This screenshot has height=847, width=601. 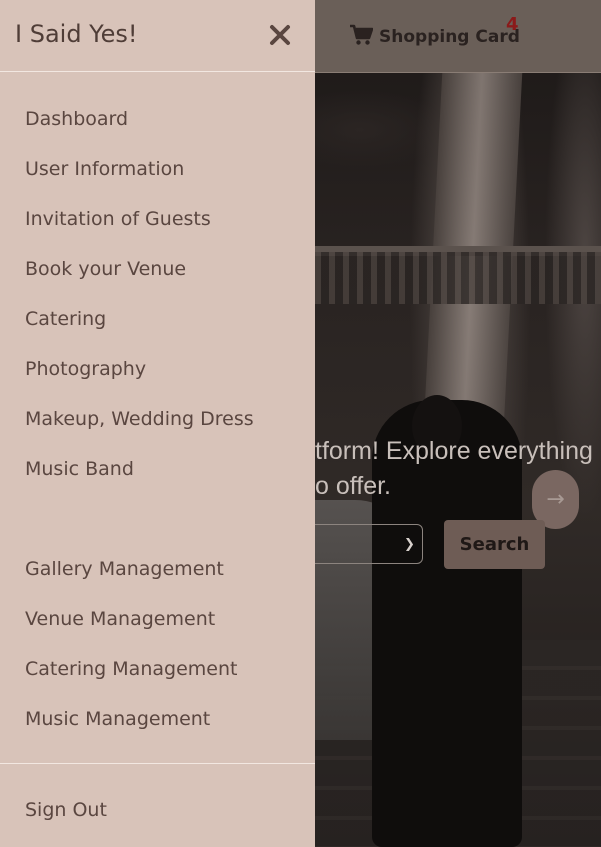 I want to click on sidebar-item-music-management: Music Management, so click(x=117, y=719).